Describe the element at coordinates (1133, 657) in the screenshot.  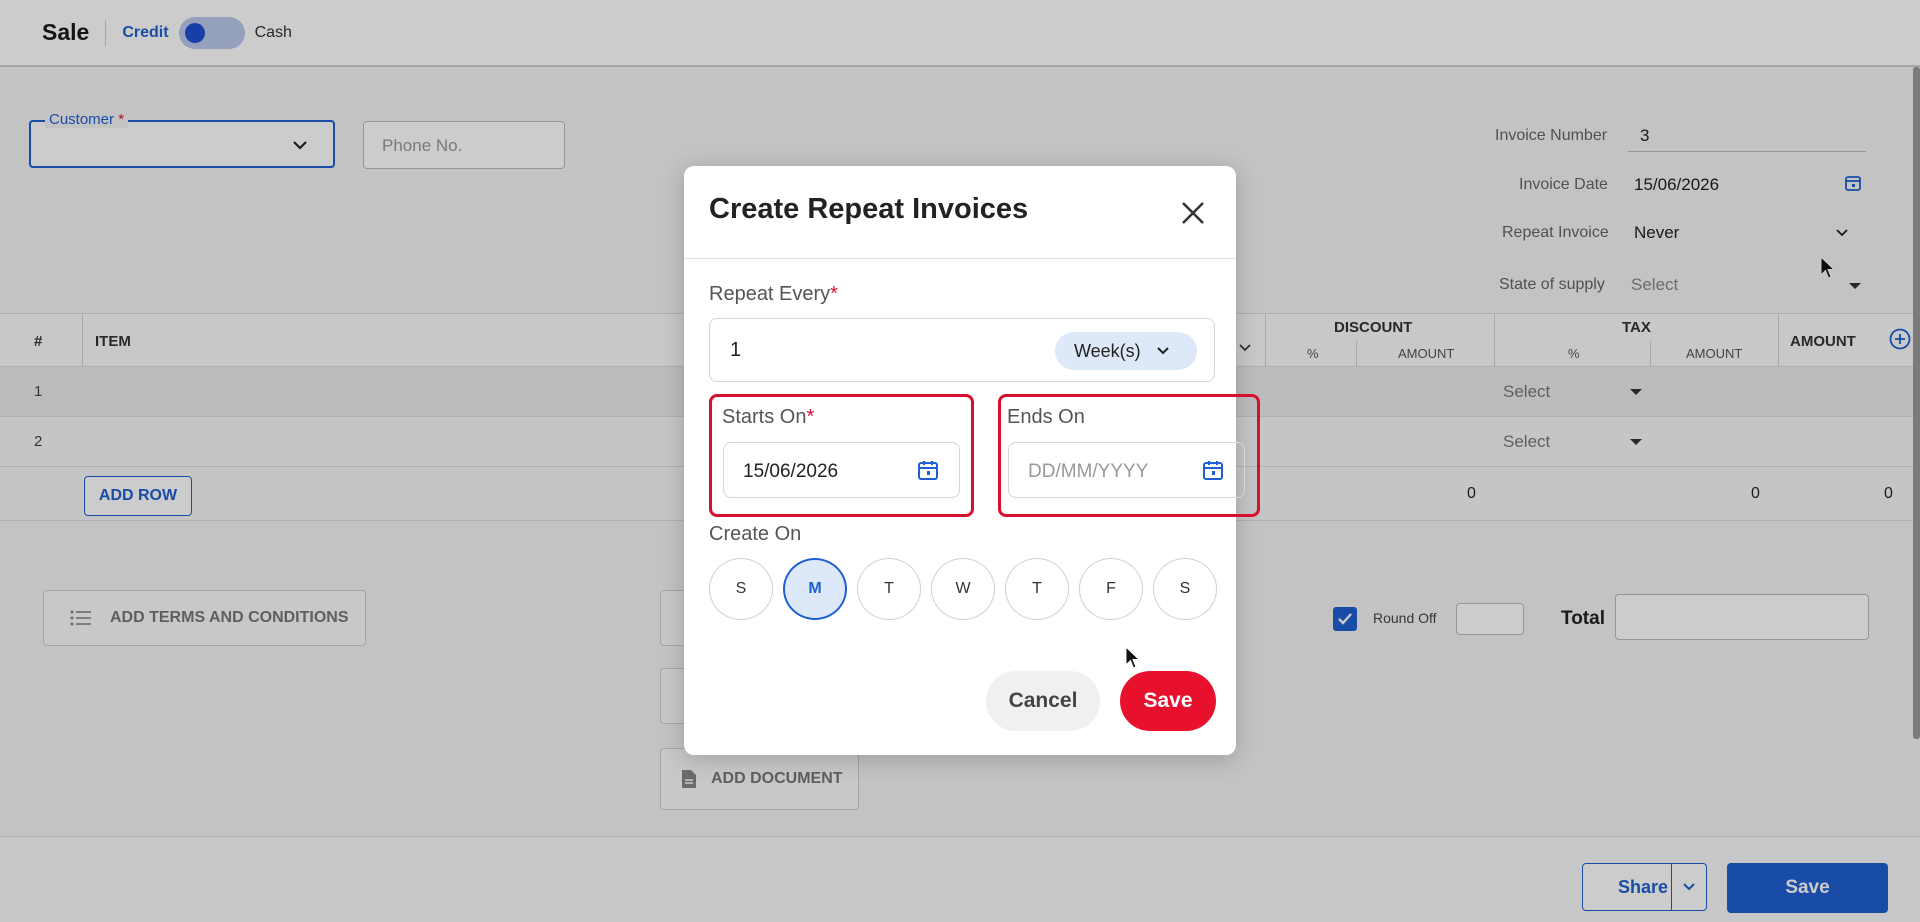
I see `mouse-cursor-icon` at that location.